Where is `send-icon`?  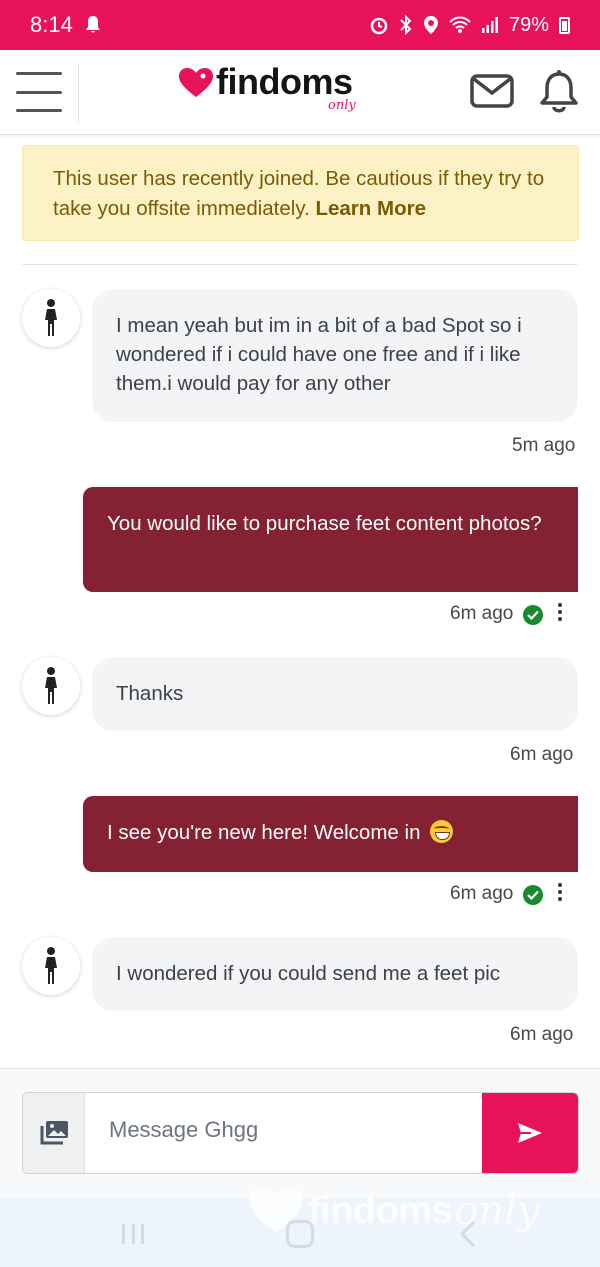 send-icon is located at coordinates (530, 1133).